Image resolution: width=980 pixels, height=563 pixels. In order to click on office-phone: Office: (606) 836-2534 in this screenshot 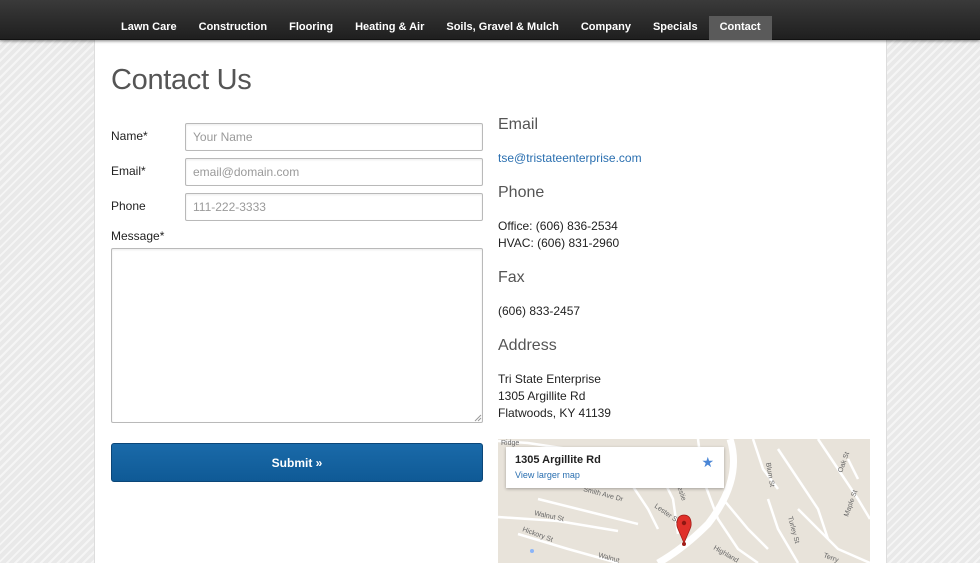, I will do `click(558, 226)`.